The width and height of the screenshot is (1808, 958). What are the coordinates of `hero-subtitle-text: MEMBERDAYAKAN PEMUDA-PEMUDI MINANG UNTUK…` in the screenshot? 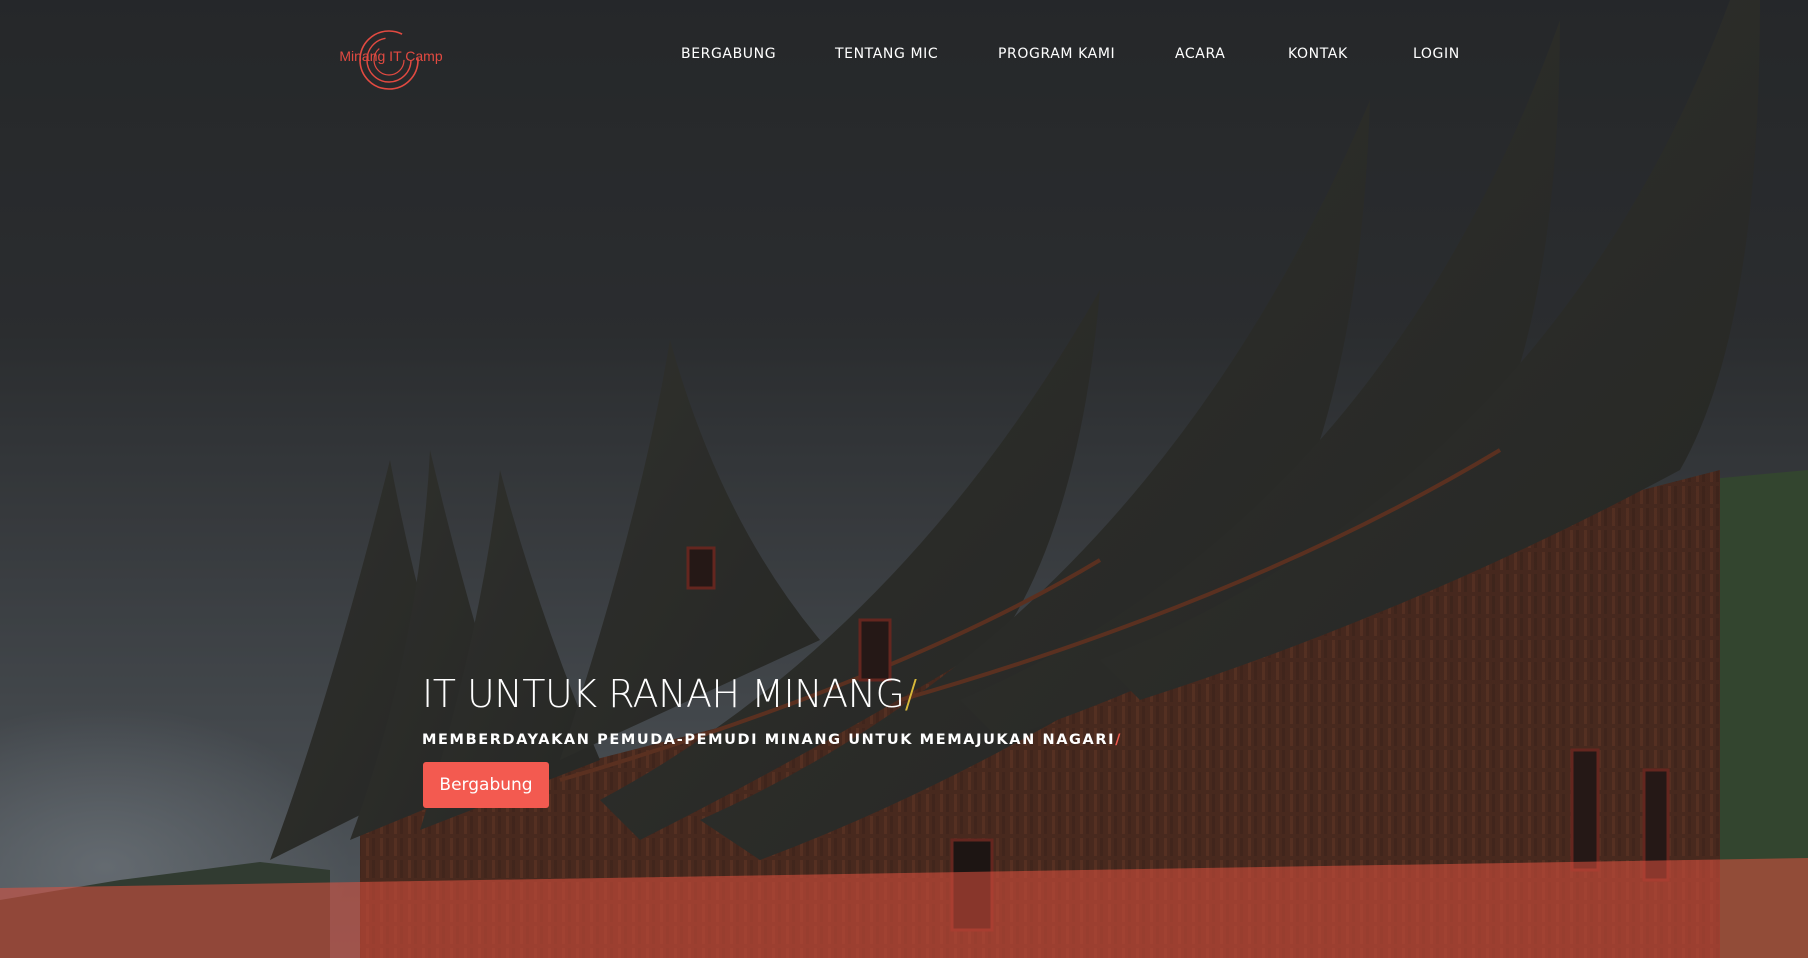 It's located at (769, 740).